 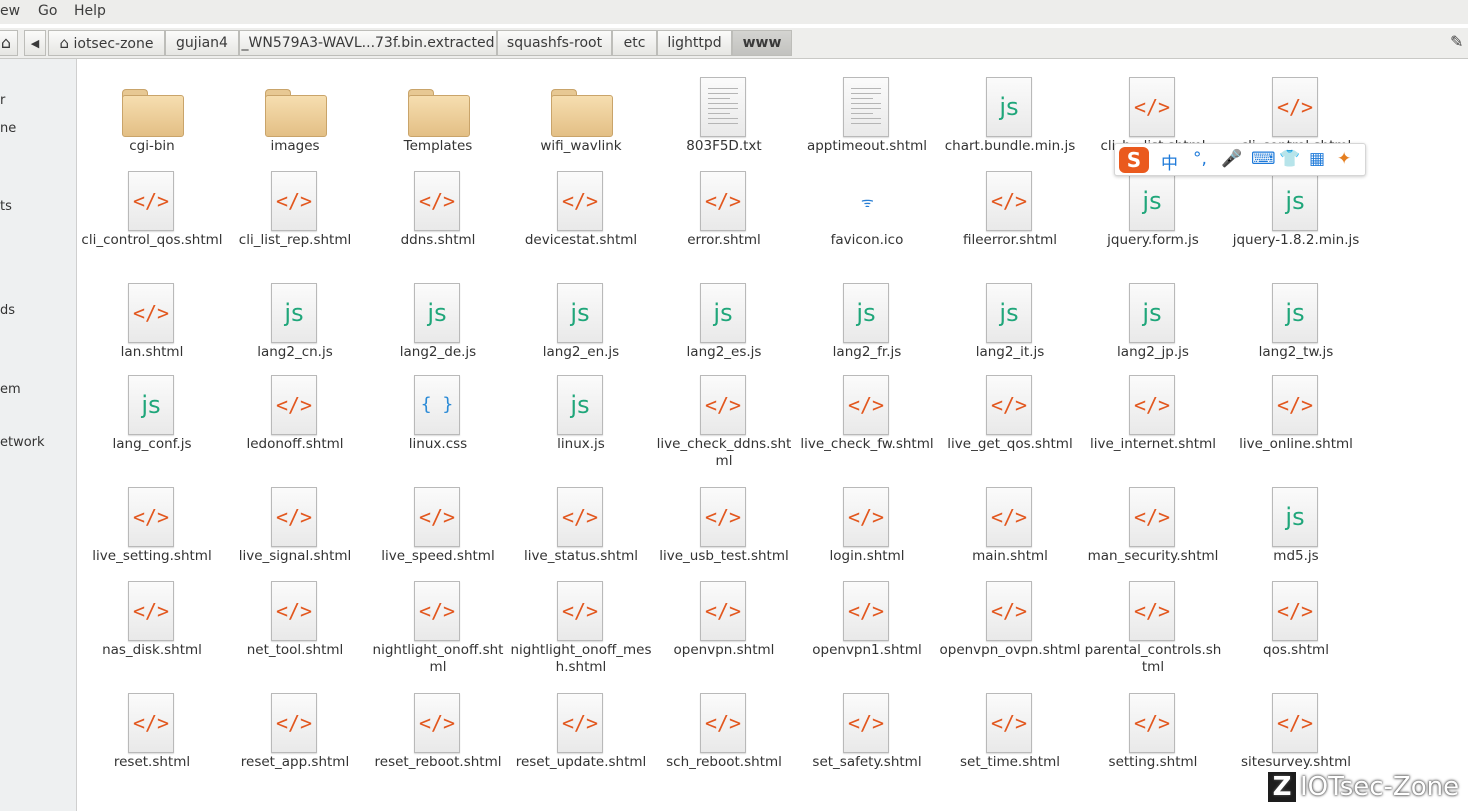 What do you see at coordinates (152, 125) in the screenshot?
I see `file-item: cgi-bin` at bounding box center [152, 125].